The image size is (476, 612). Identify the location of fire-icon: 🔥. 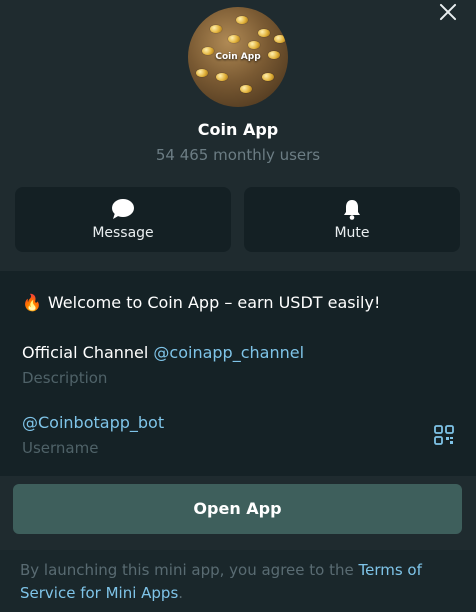
(32, 302).